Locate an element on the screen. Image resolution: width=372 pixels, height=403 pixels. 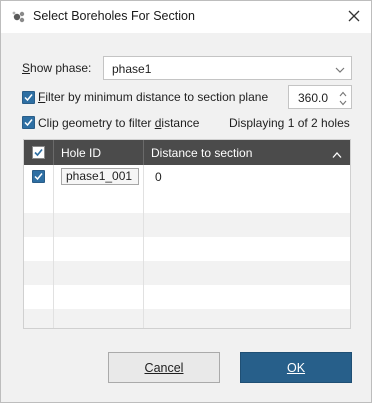
table-header: Hole ID Distance to section is located at coordinates (187, 152).